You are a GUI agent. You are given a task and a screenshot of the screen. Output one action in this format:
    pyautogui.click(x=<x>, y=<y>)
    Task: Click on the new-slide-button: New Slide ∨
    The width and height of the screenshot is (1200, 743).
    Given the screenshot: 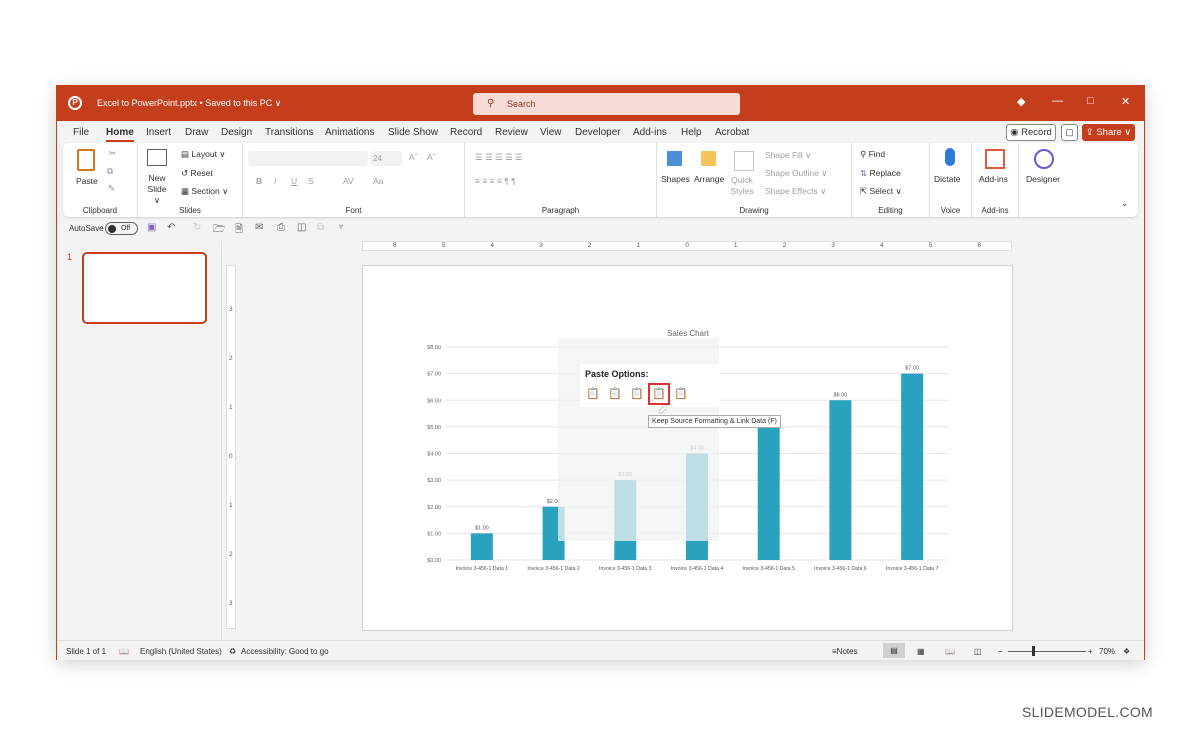 What is the action you would take?
    pyautogui.click(x=157, y=189)
    